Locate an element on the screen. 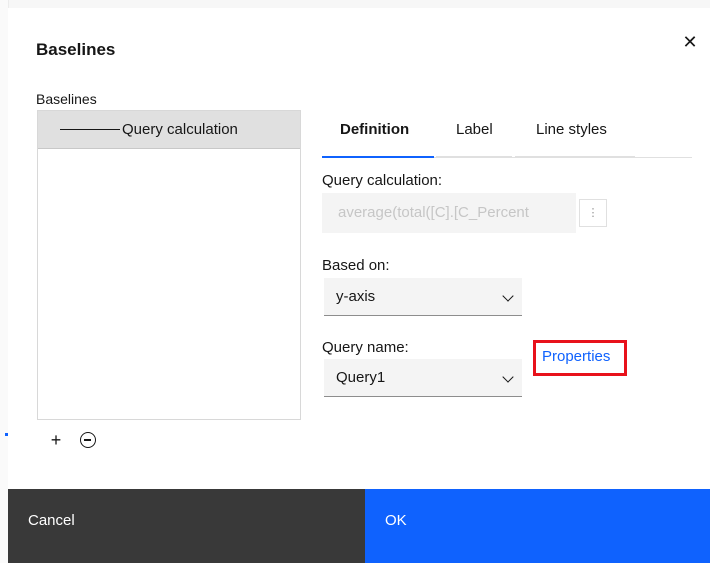 Image resolution: width=710 pixels, height=563 pixels. tab-label-label: Label is located at coordinates (474, 129).